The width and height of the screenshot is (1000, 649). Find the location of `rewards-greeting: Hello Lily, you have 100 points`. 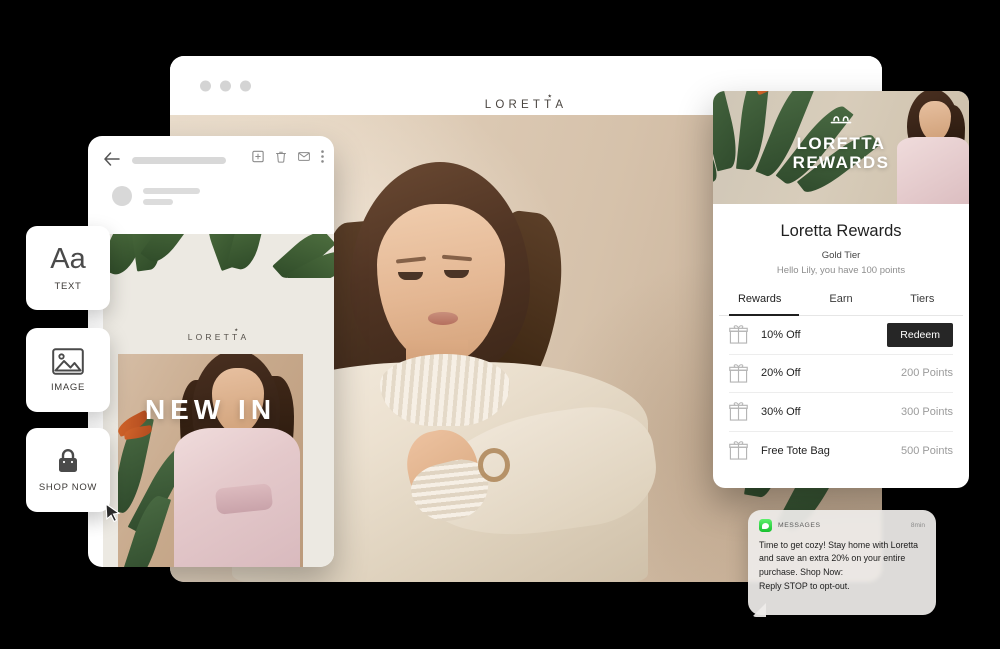

rewards-greeting: Hello Lily, you have 100 points is located at coordinates (841, 270).